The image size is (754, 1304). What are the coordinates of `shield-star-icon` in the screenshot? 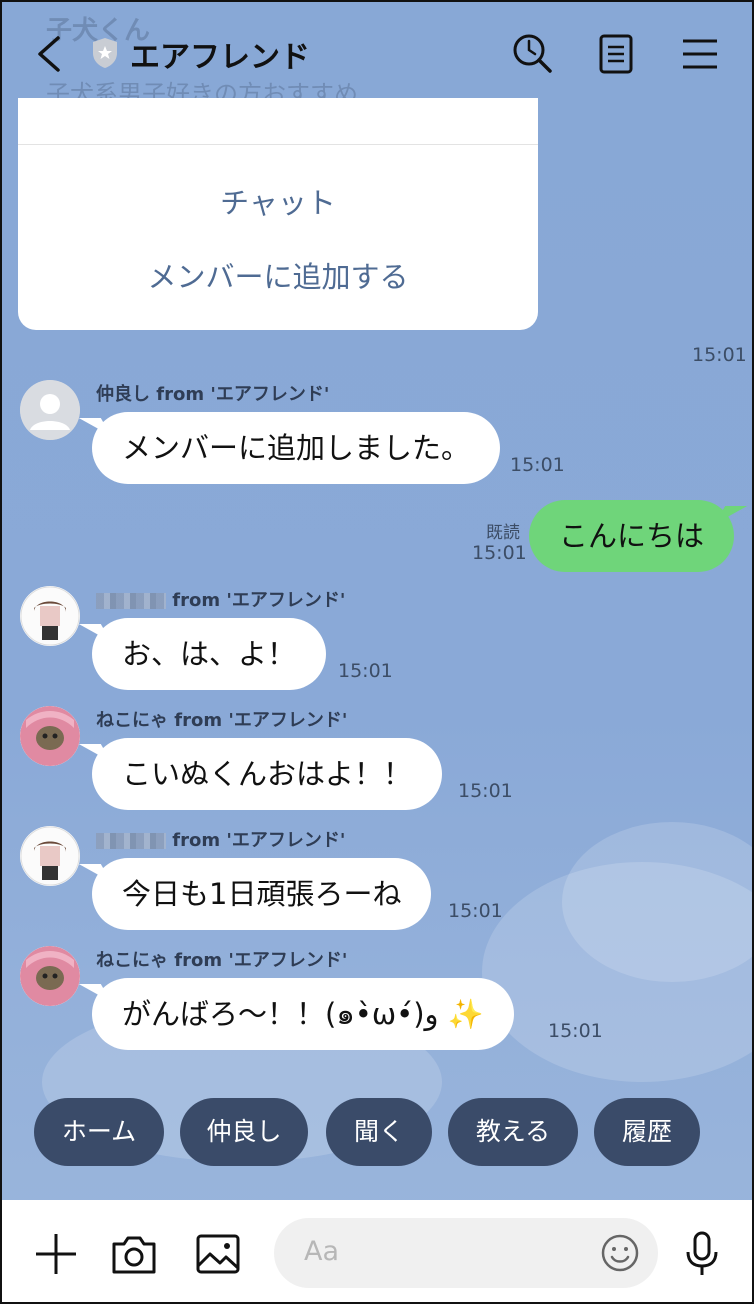 It's located at (105, 53).